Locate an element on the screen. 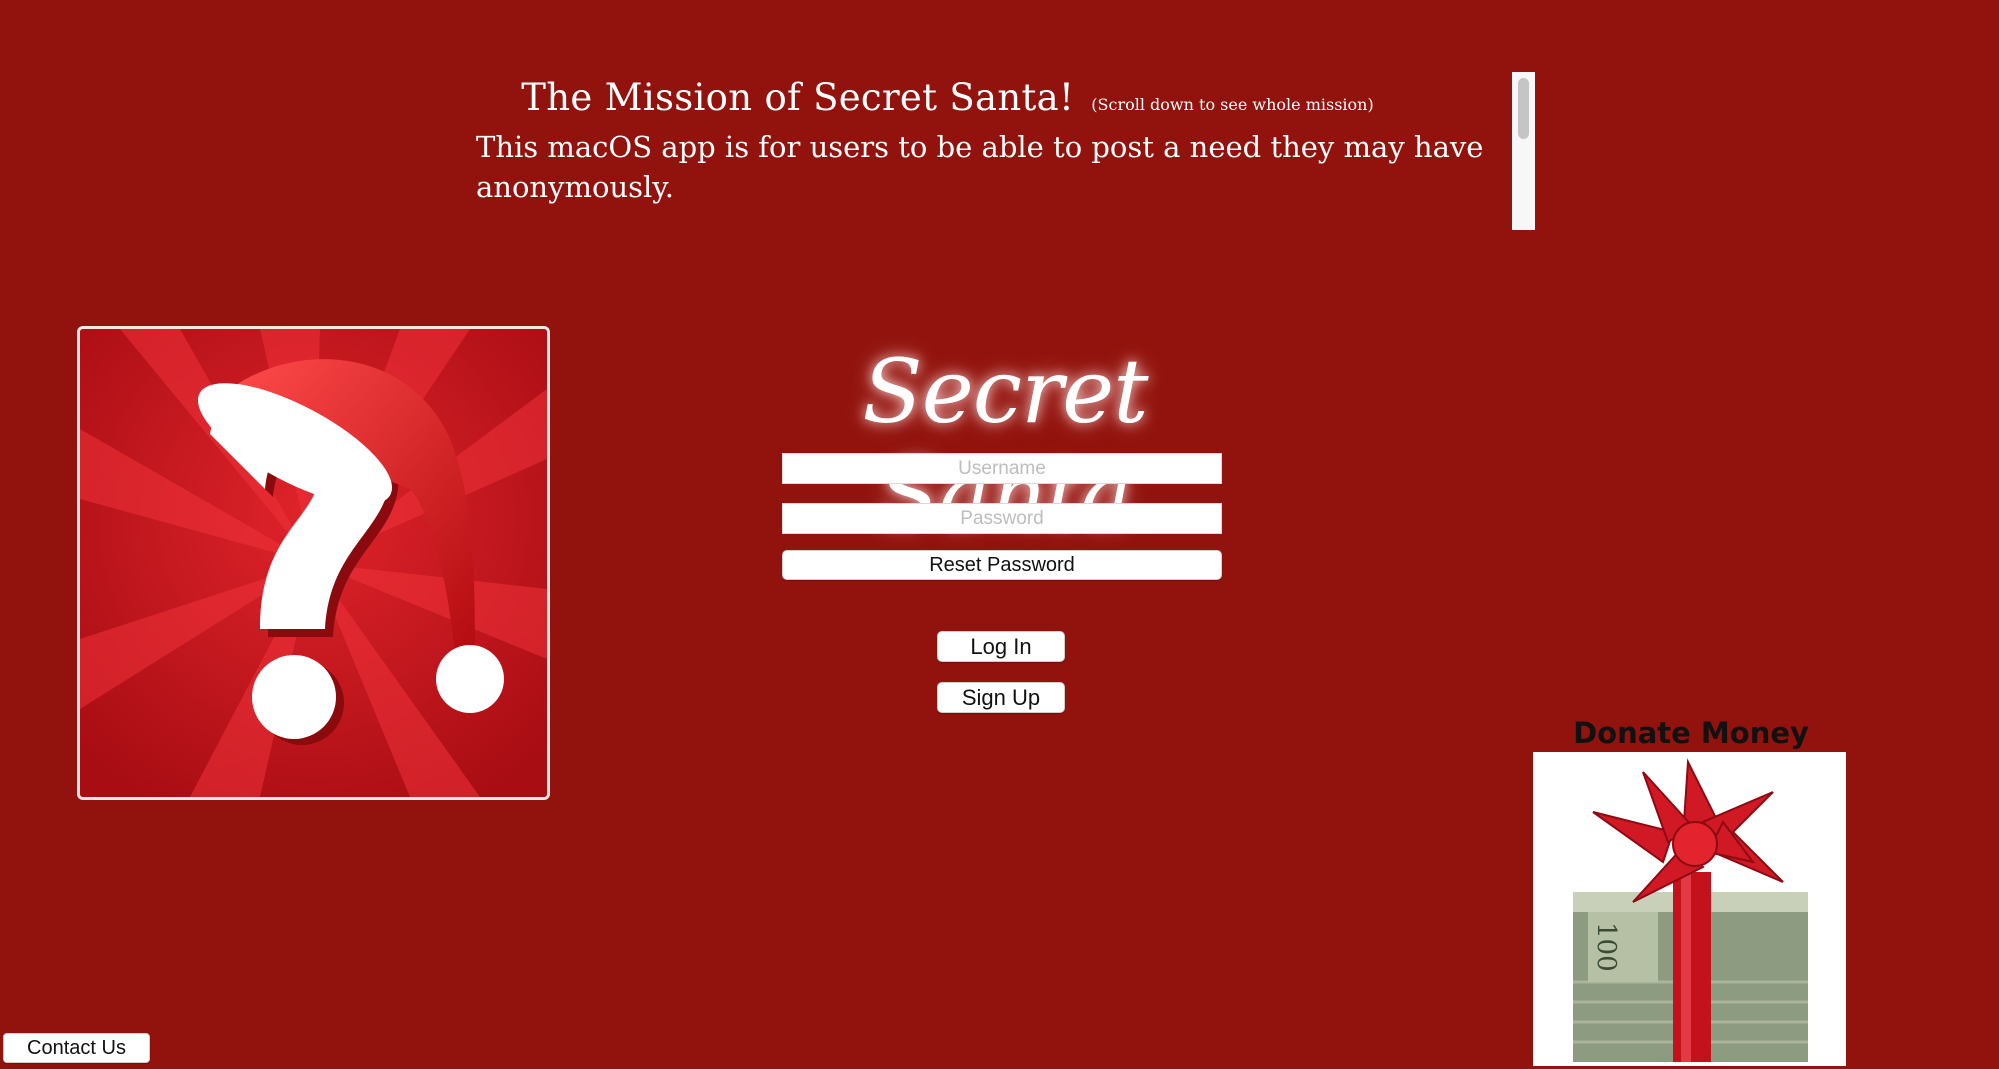  mission-title: The Mission of Secret Santa! is located at coordinates (798, 97).